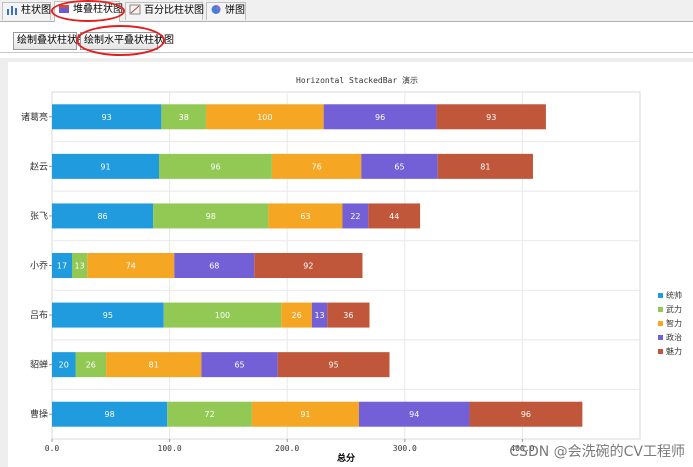 Image resolution: width=693 pixels, height=467 pixels. Describe the element at coordinates (308, 266) in the screenshot. I see `bar-value-label: 92` at that location.